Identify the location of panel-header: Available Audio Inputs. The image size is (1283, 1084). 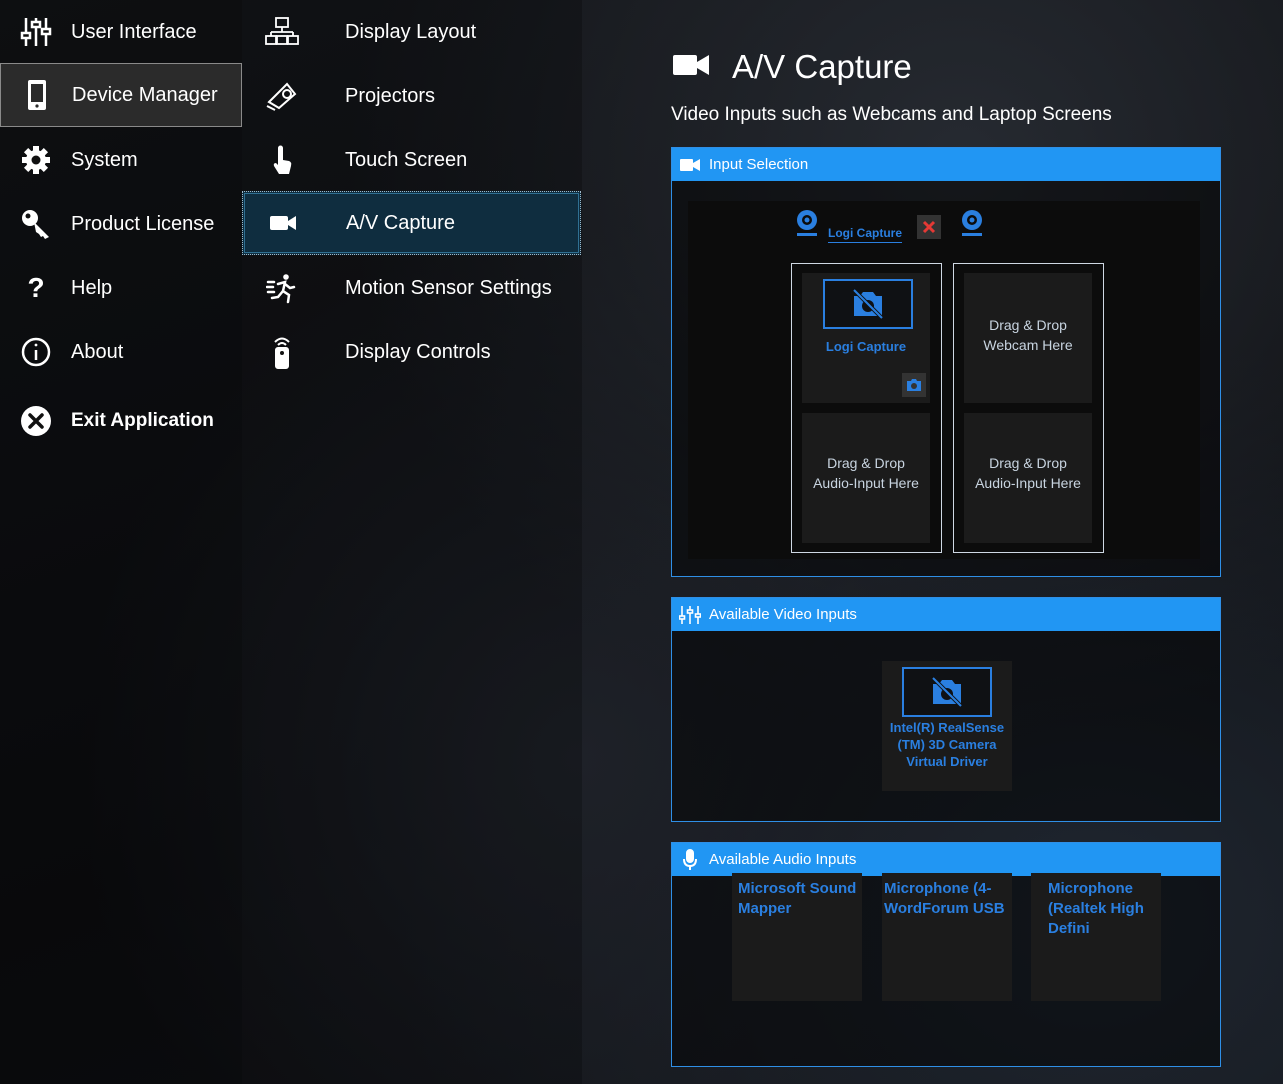
(946, 859).